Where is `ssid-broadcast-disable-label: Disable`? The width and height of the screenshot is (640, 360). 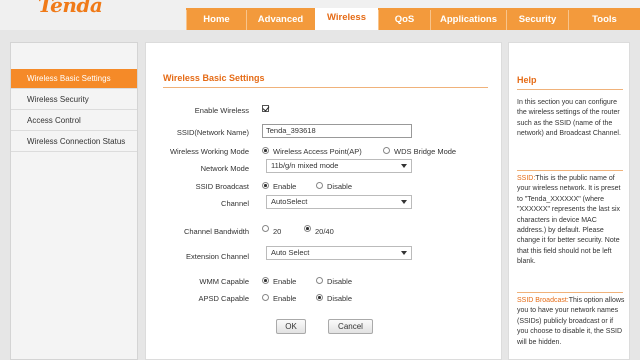 ssid-broadcast-disable-label: Disable is located at coordinates (340, 186).